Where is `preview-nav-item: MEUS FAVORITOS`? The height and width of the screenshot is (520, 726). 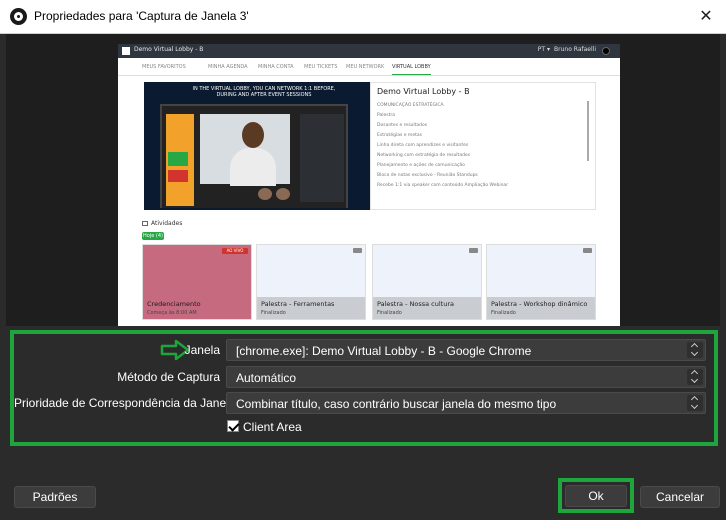
preview-nav-item: MEUS FAVORITOS is located at coordinates (164, 67).